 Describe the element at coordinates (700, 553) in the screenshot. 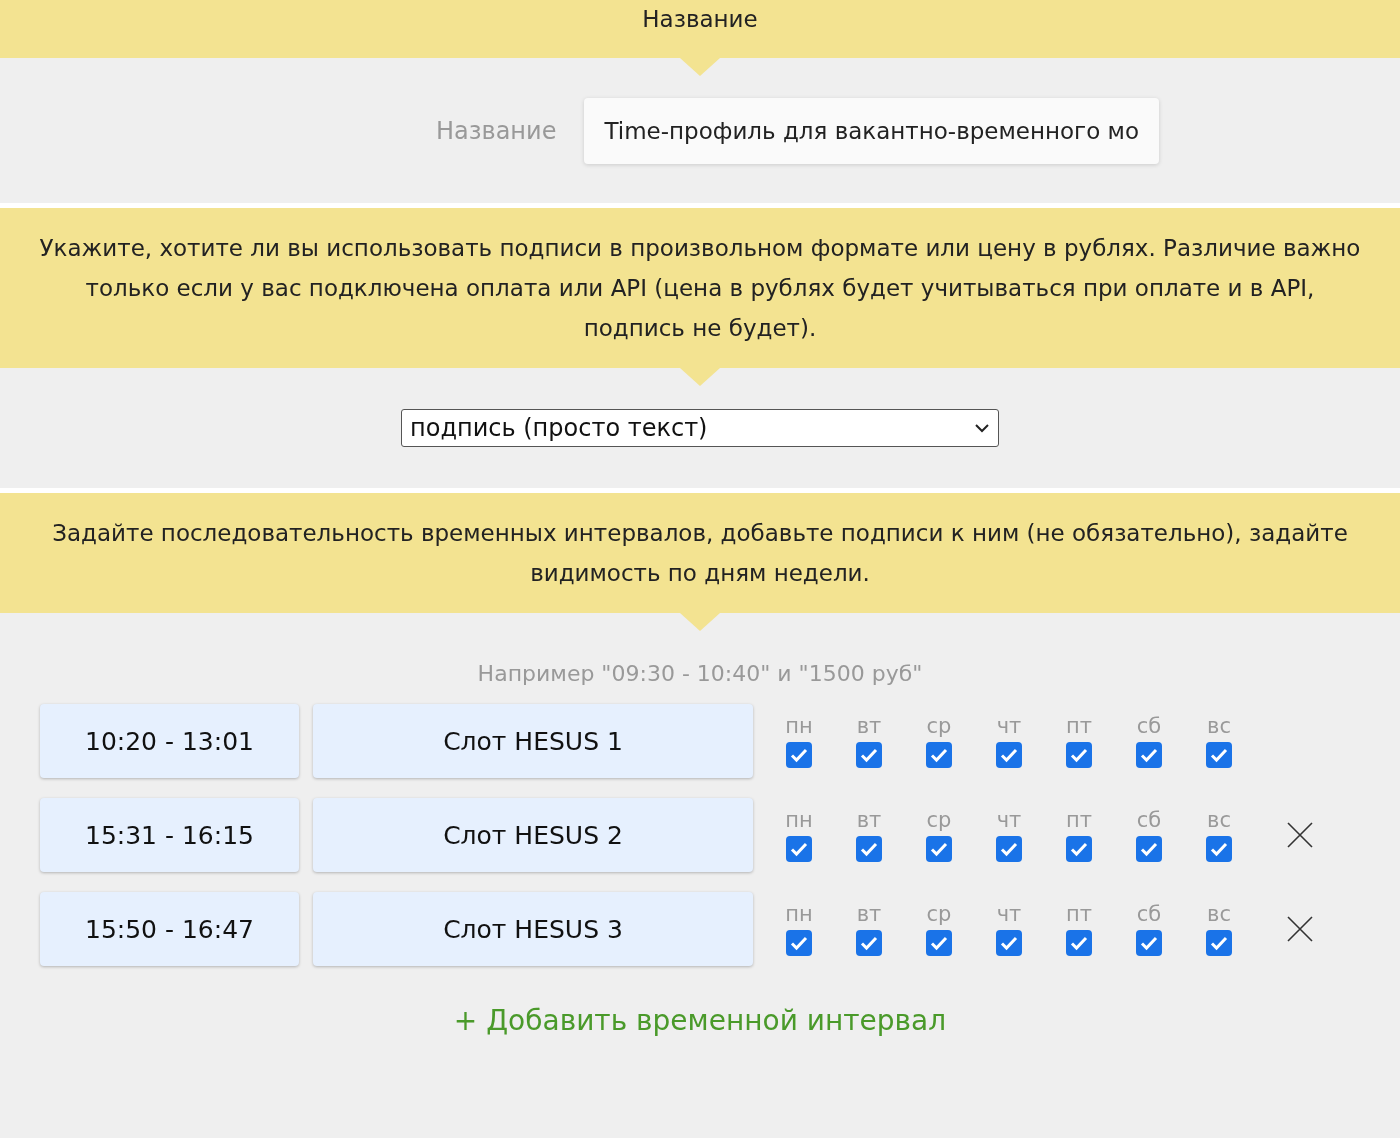

I see `section-description: Задайте последовательность временных интервалов, добавьте подписи к ним (не обязательно), задайте видимость по дням недели.` at that location.